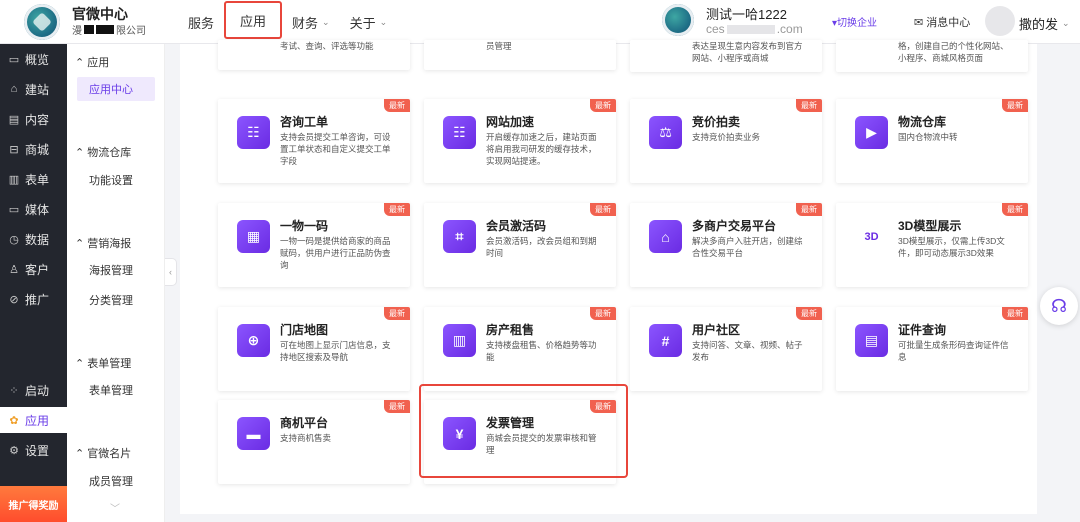 The width and height of the screenshot is (1080, 522). What do you see at coordinates (1044, 23) in the screenshot?
I see `user-menu: 撒的发 ⌄` at bounding box center [1044, 23].